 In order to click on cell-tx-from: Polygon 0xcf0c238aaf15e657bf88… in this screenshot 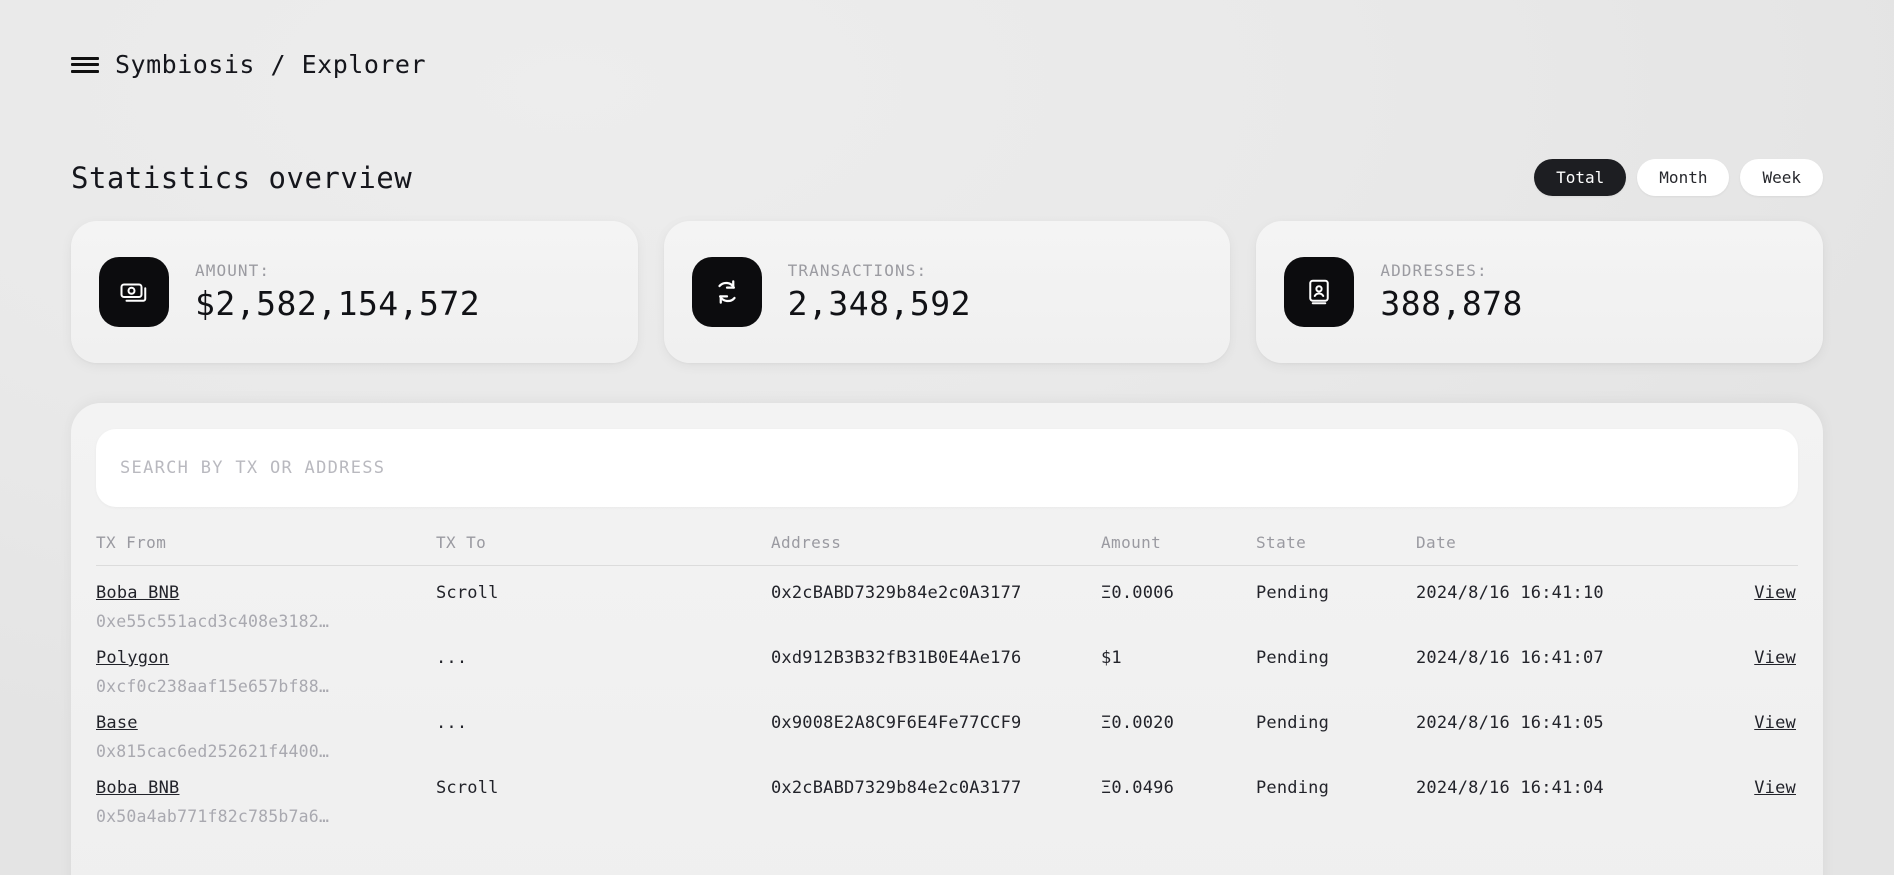, I will do `click(266, 663)`.